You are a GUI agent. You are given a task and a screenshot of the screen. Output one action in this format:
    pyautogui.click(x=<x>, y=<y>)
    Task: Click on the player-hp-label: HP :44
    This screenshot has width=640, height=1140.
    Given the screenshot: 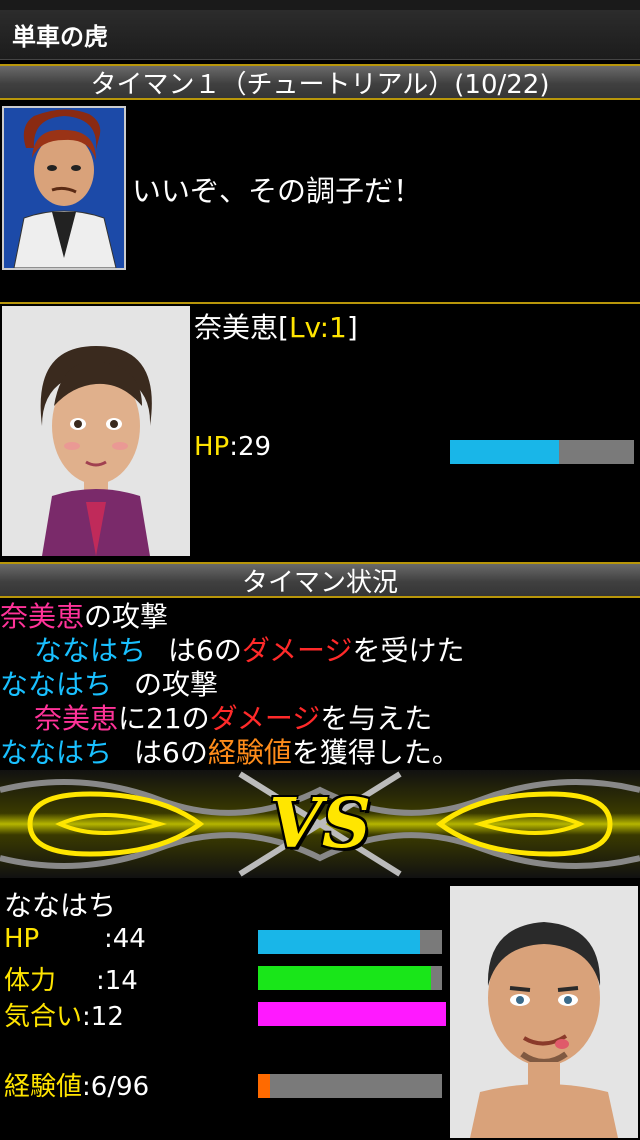 What is the action you would take?
    pyautogui.click(x=75, y=939)
    